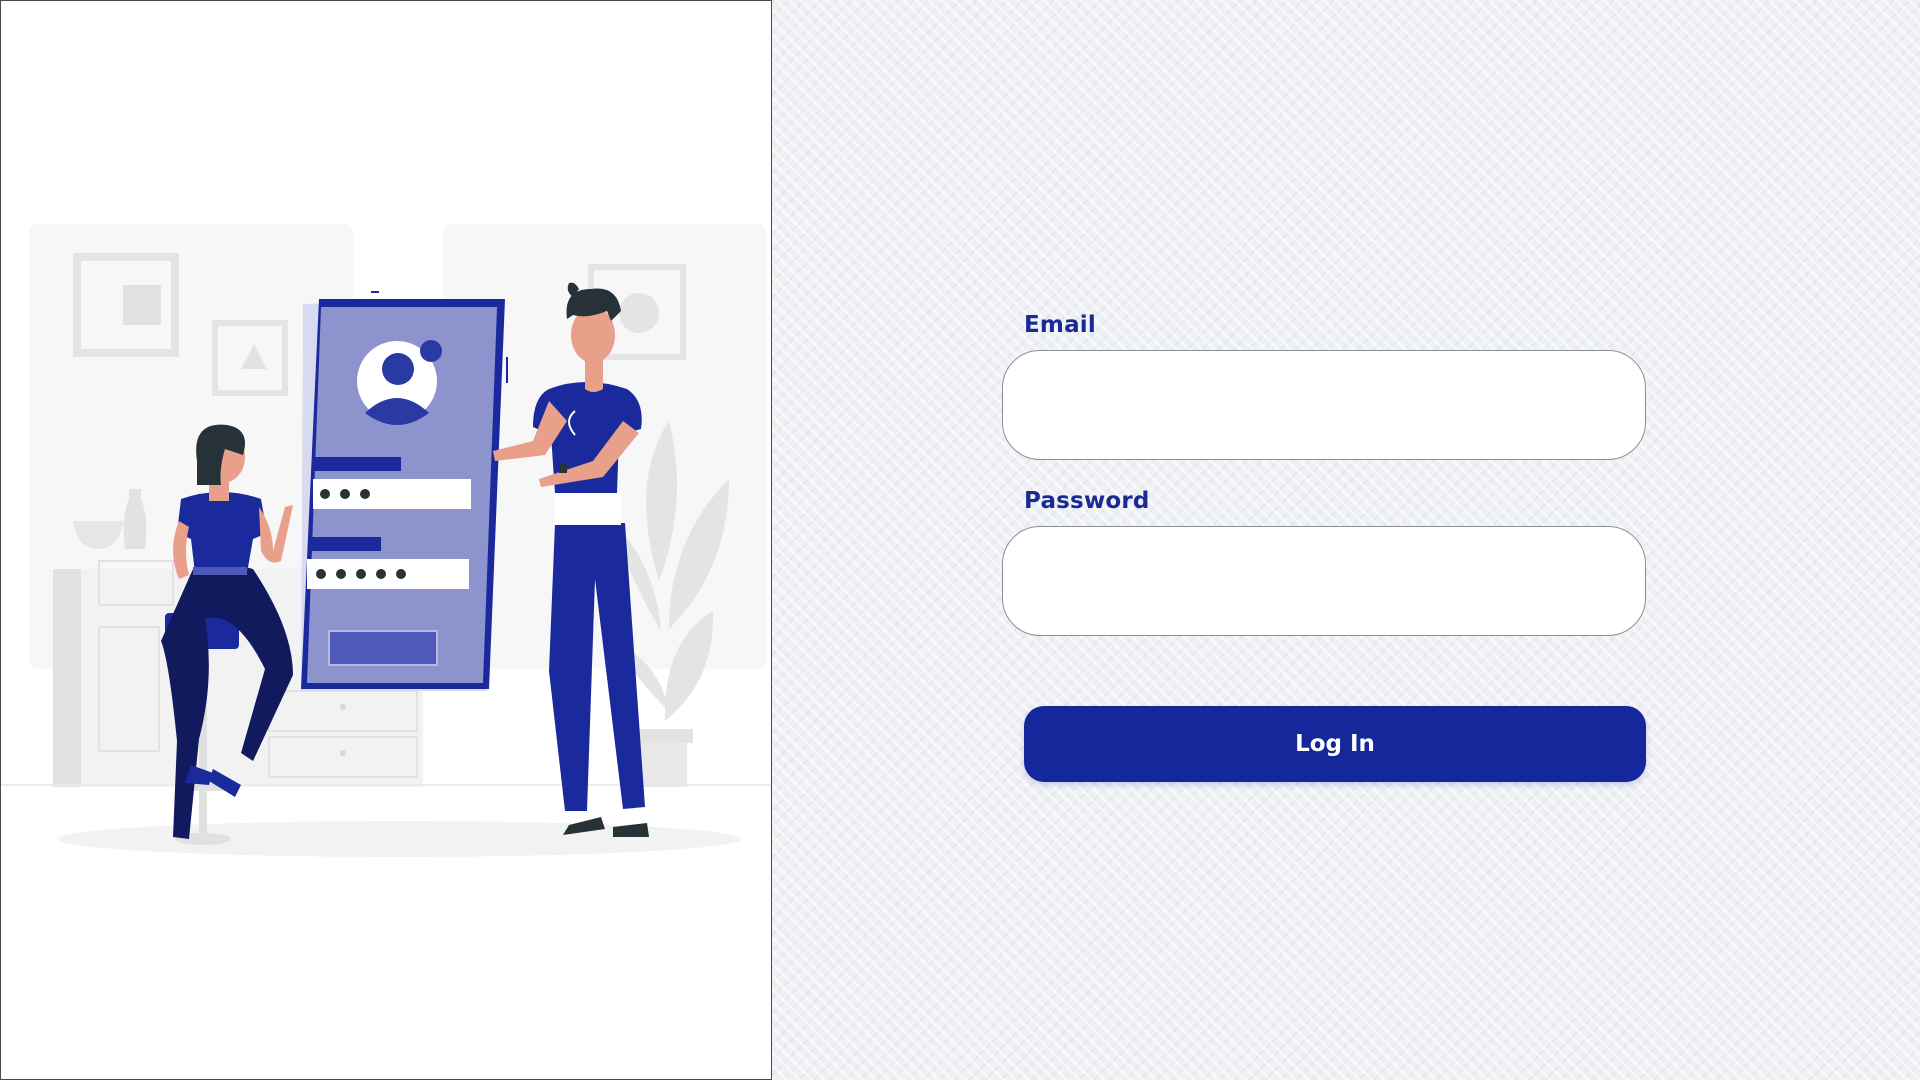 This screenshot has width=1920, height=1080. Describe the element at coordinates (398, 369) in the screenshot. I see `avatar-head` at that location.